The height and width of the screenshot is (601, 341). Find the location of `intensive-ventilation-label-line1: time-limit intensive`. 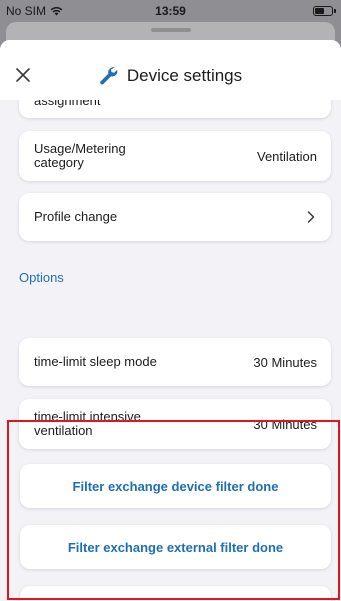

intensive-ventilation-label-line1: time-limit intensive is located at coordinates (87, 416).